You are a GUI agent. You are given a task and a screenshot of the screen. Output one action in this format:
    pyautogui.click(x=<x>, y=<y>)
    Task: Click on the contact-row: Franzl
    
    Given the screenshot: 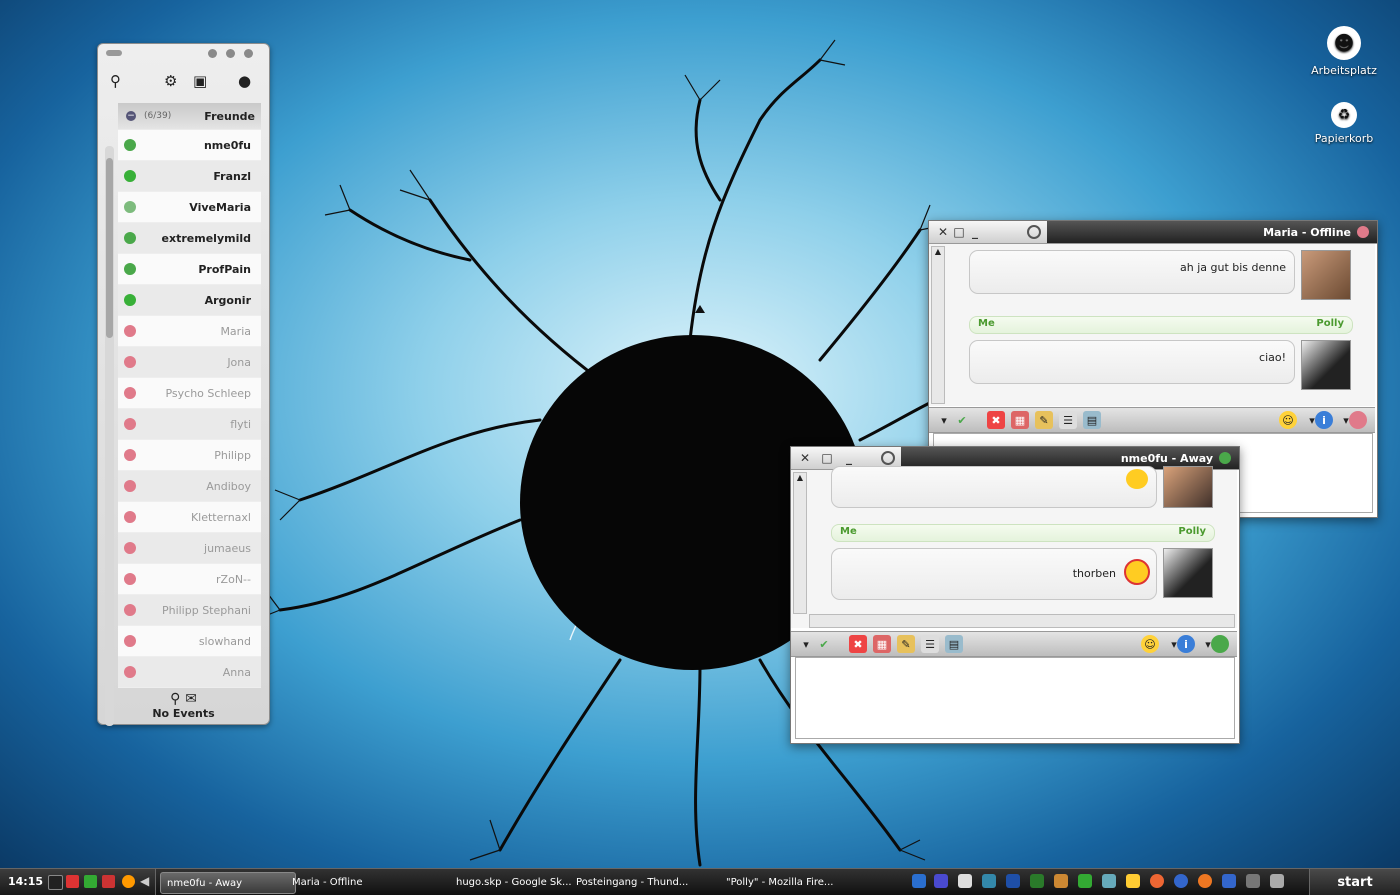 What is the action you would take?
    pyautogui.click(x=189, y=176)
    